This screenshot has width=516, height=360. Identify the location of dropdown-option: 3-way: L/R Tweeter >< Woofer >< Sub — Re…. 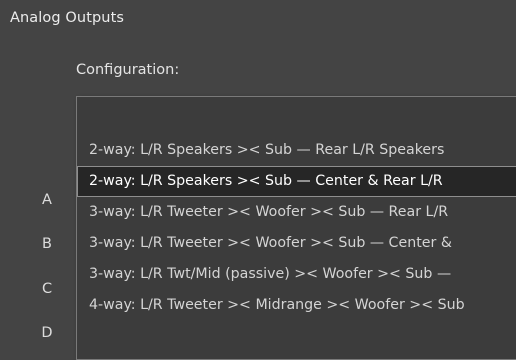
(296, 212).